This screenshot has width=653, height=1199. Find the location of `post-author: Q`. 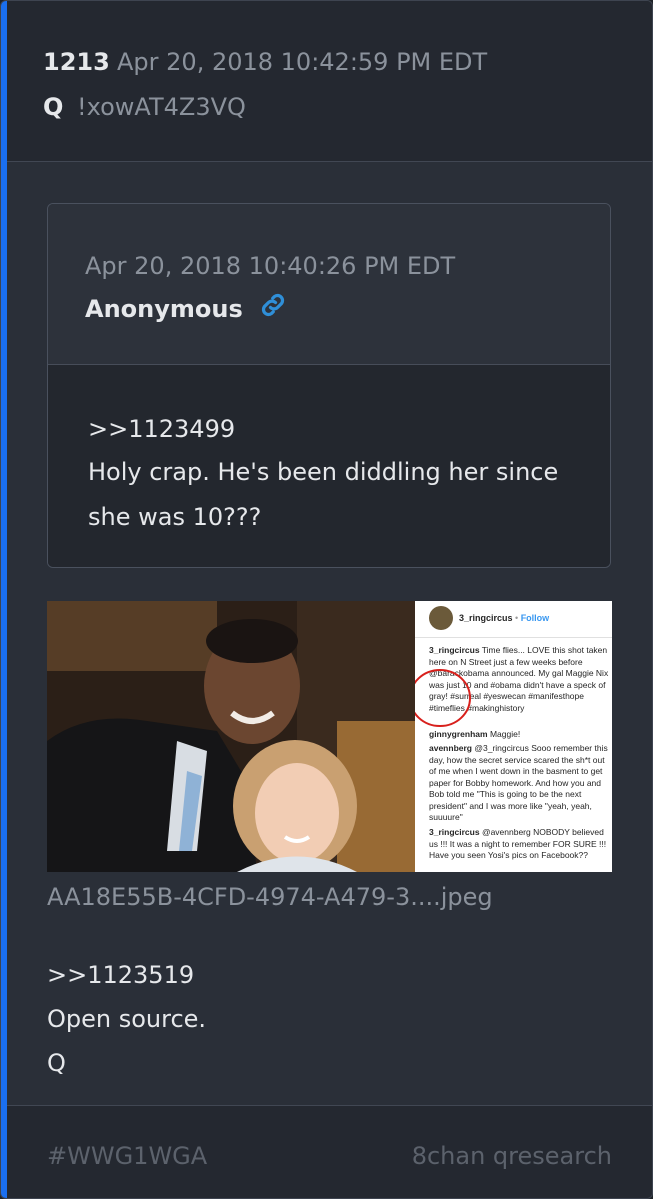

post-author: Q is located at coordinates (53, 107).